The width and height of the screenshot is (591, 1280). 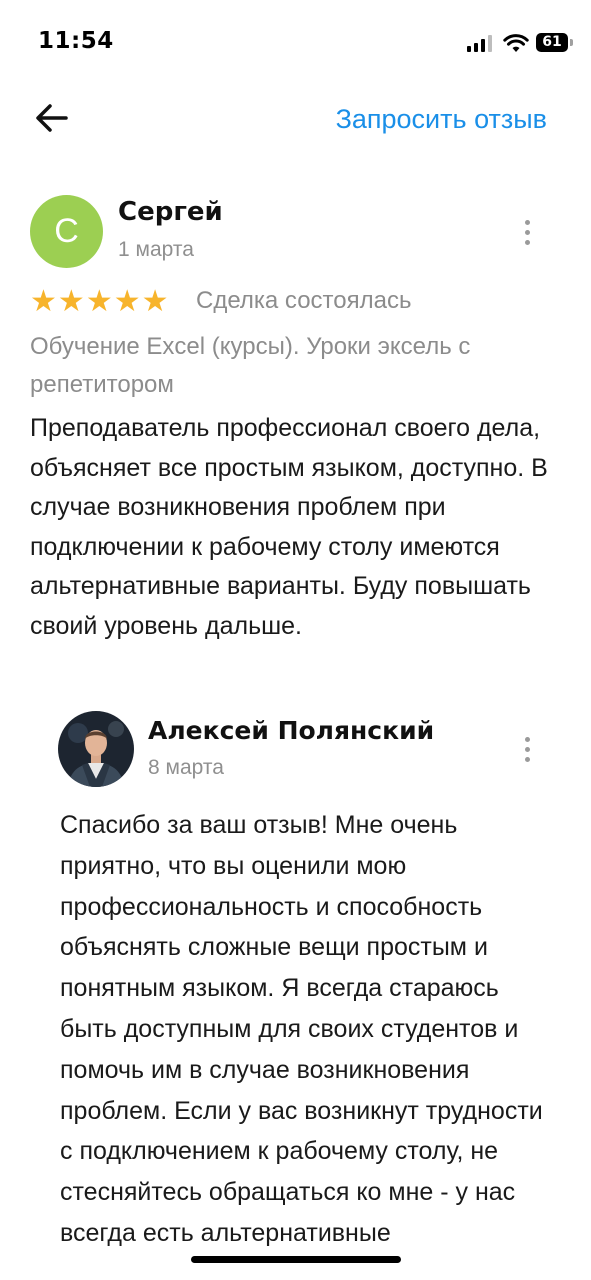 I want to click on reviewer-name: Сергей, so click(x=170, y=212).